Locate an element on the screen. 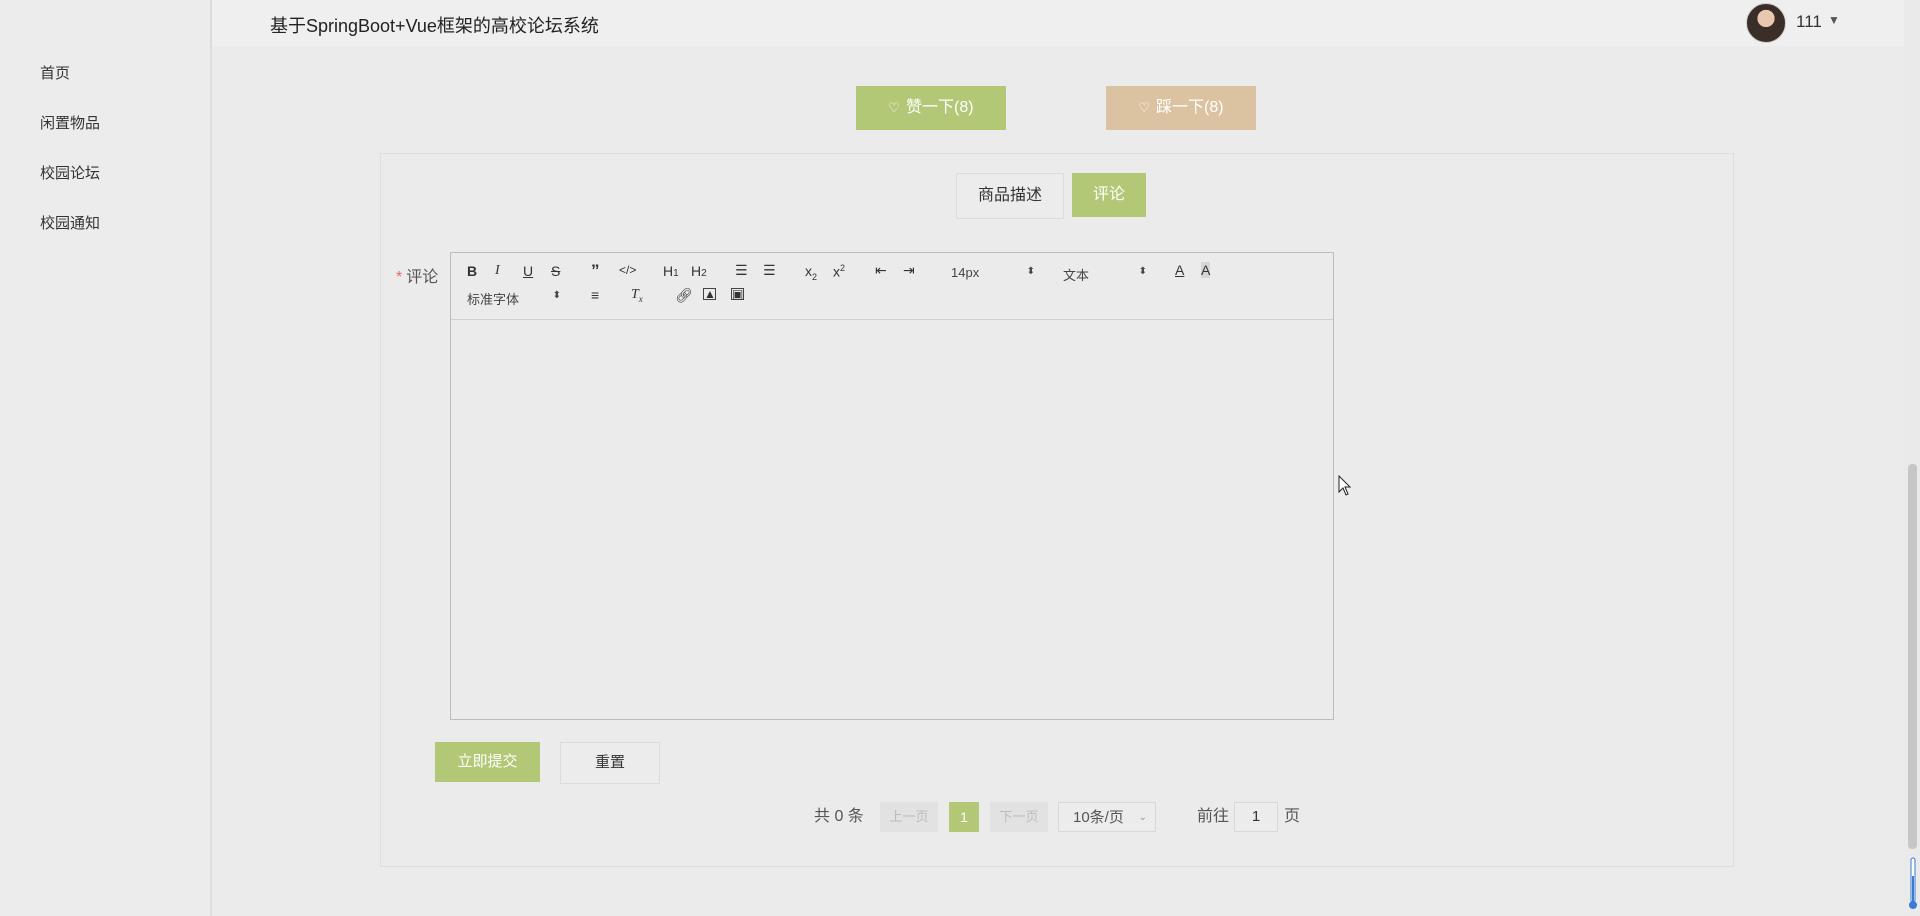  background-color-icon: A is located at coordinates (1206, 270).